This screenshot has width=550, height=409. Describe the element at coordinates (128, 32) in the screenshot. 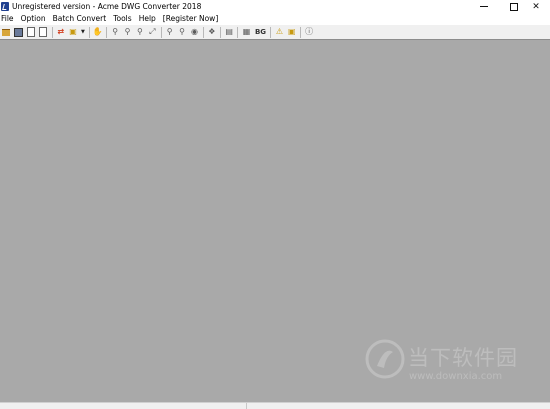

I see `zoom-out-icon: ⚲` at that location.